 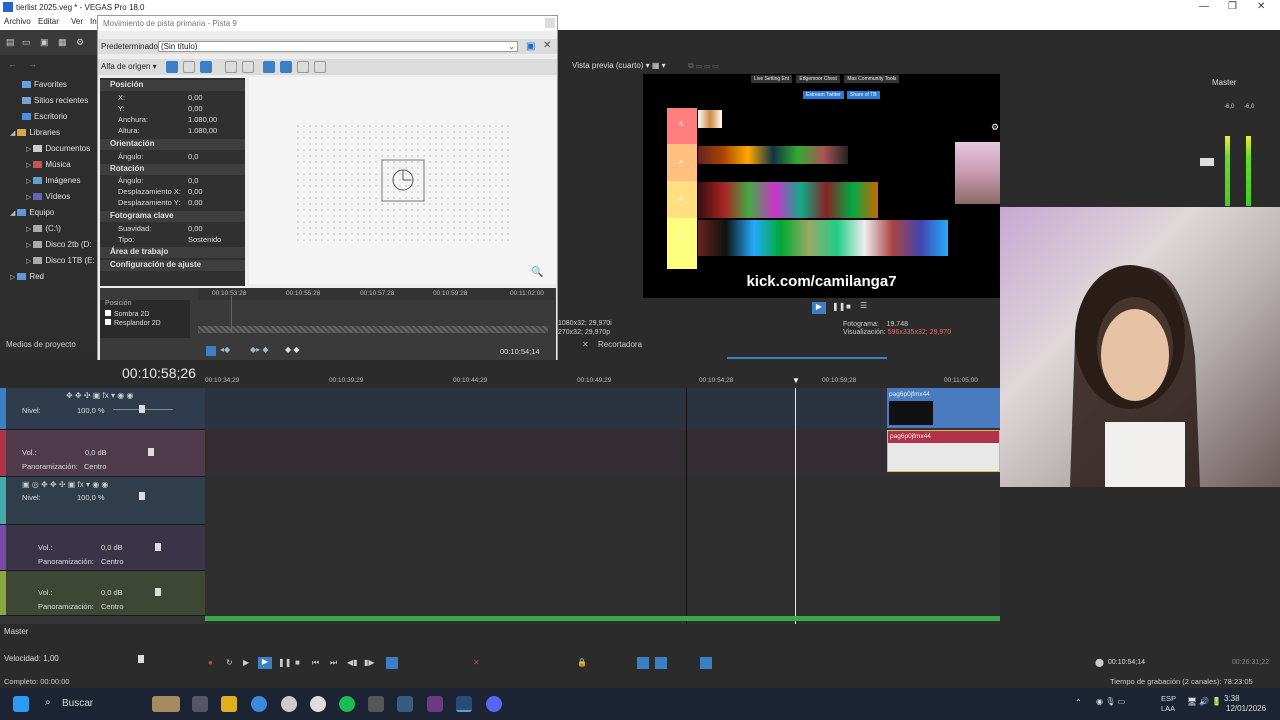 I want to click on tree-item-drive-d: ▷ Disco 2tb (D:, so click(x=59, y=244).